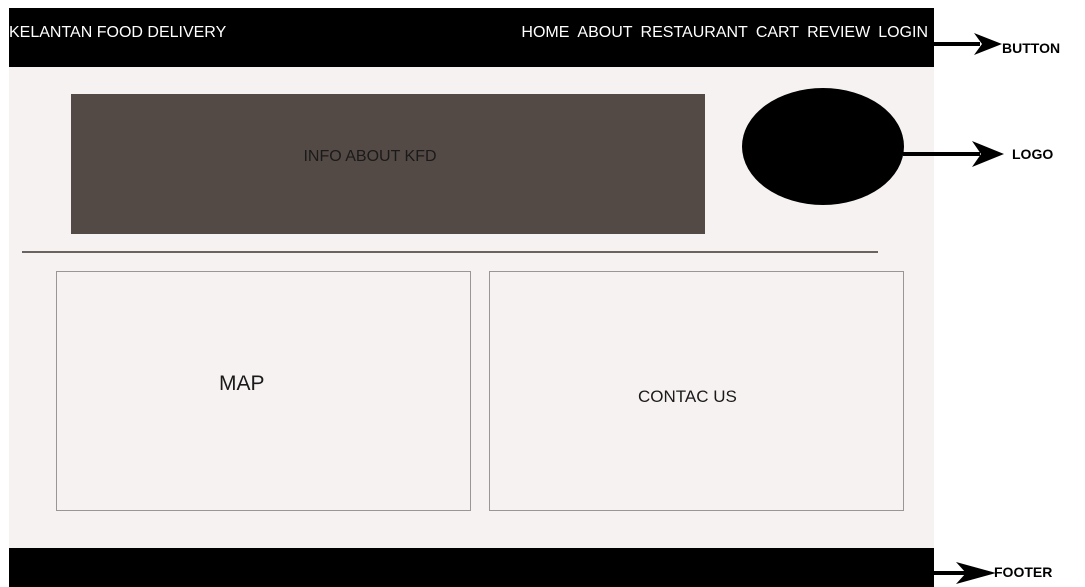 This screenshot has width=1085, height=587. I want to click on logo-arrow-icon, so click(953, 154).